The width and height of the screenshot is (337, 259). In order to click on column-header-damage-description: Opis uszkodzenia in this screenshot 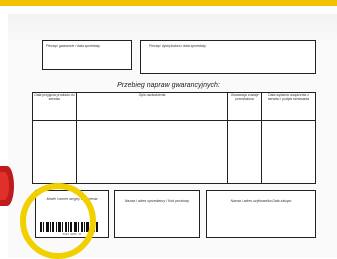, I will do `click(152, 106)`.